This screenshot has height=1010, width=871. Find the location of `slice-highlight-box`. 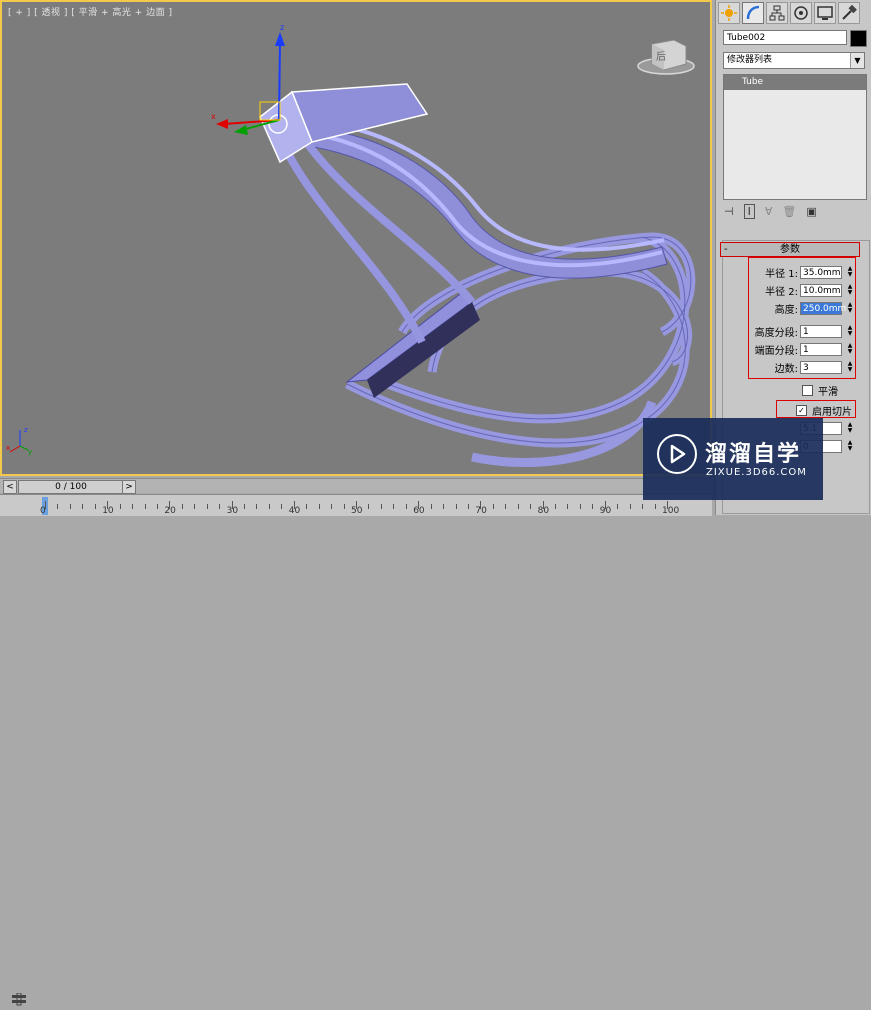

slice-highlight-box is located at coordinates (816, 409).